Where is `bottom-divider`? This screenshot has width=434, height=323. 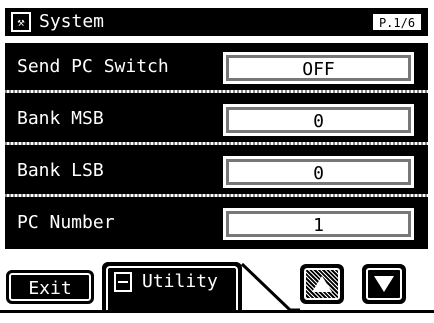 bottom-divider is located at coordinates (217, 311).